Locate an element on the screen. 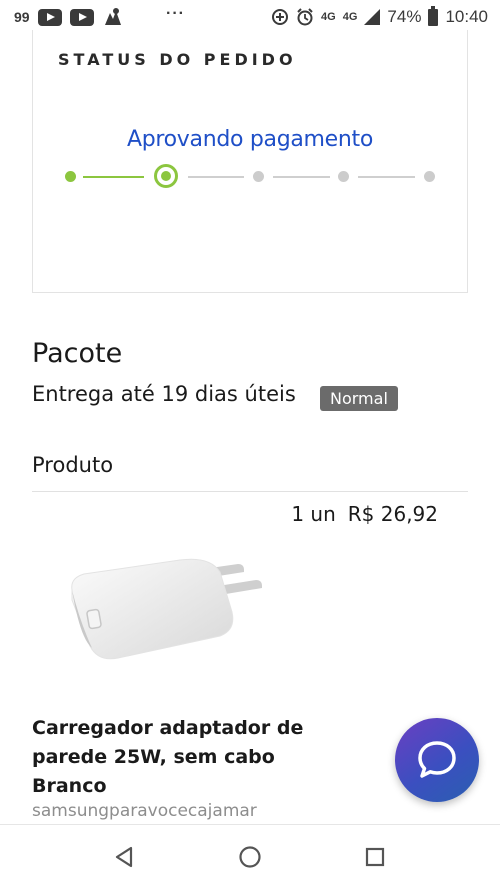  product-quantity: 1 un is located at coordinates (313, 514).